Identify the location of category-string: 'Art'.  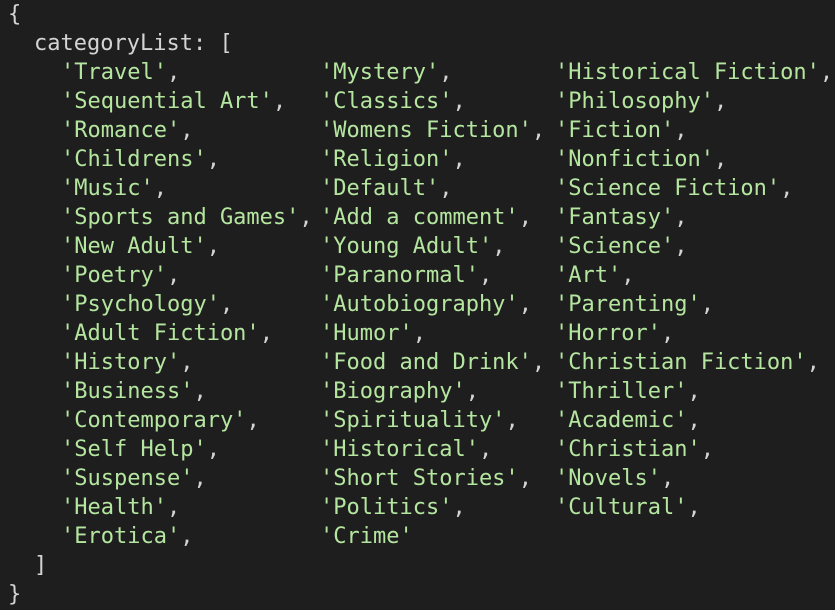
(588, 275).